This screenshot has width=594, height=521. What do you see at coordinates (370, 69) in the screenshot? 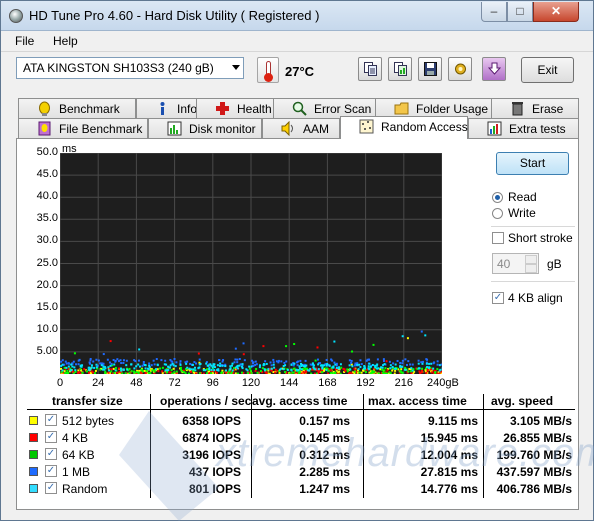
I see `copy-text-button` at bounding box center [370, 69].